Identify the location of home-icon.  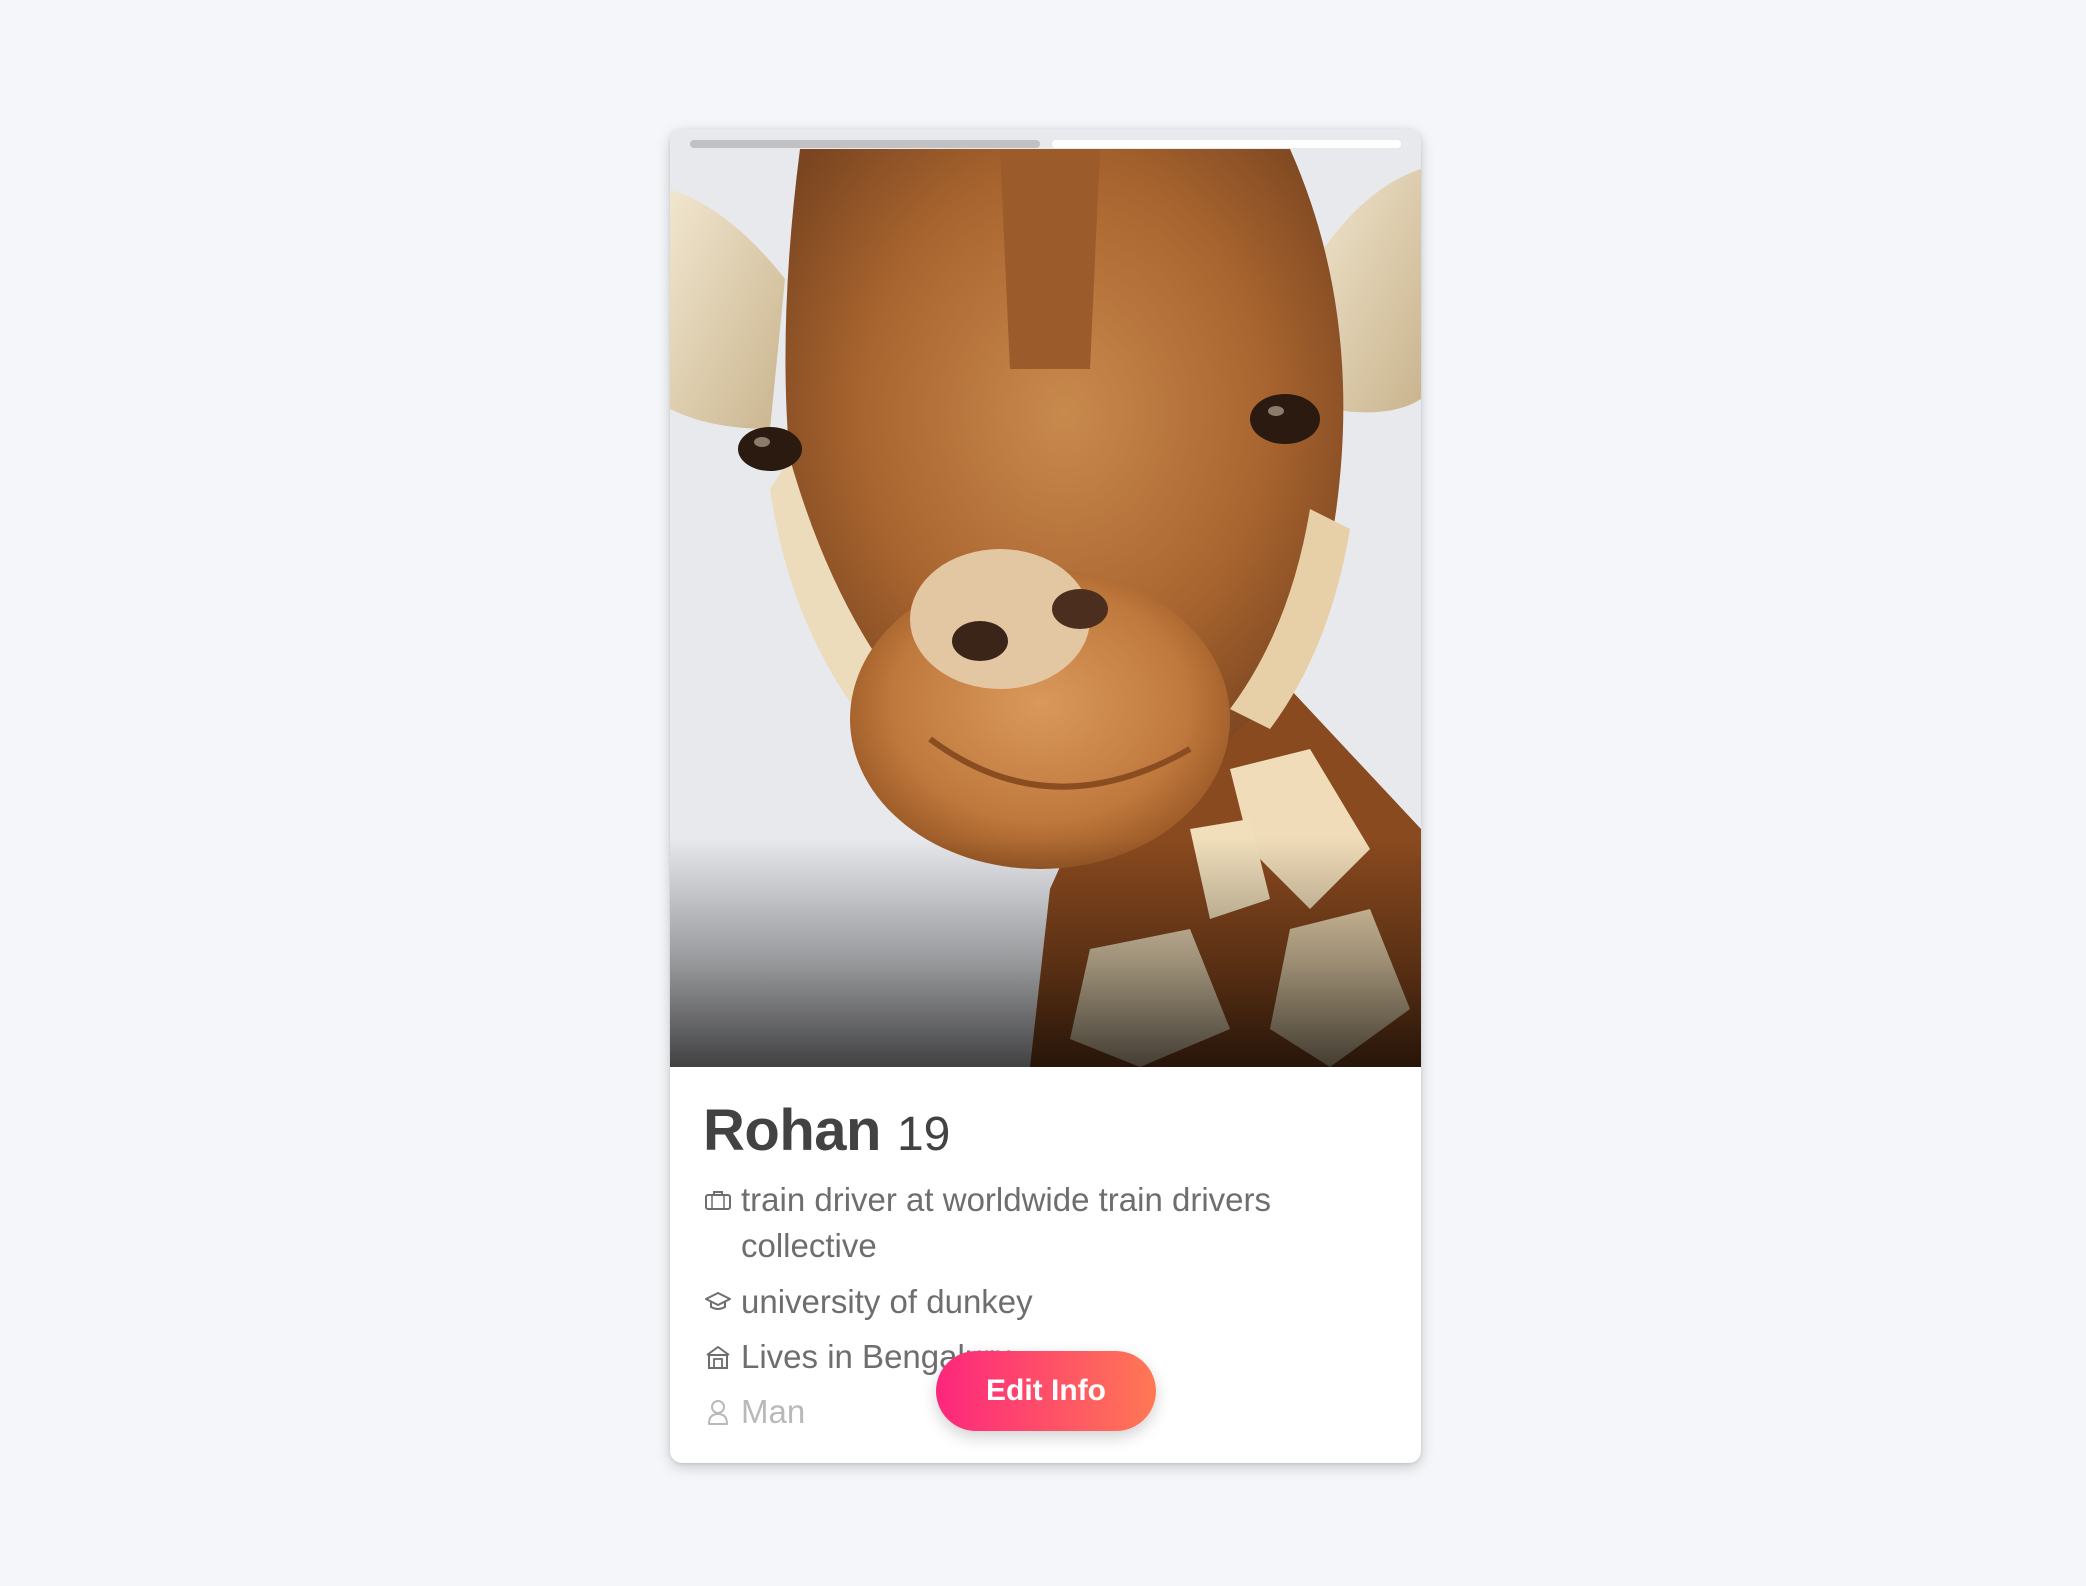
(718, 1357).